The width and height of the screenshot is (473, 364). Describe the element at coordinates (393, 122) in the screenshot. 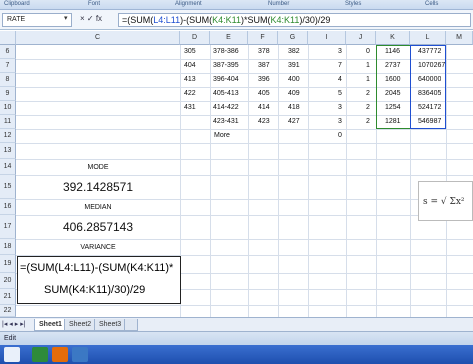

I see `cell-k: 1281` at that location.